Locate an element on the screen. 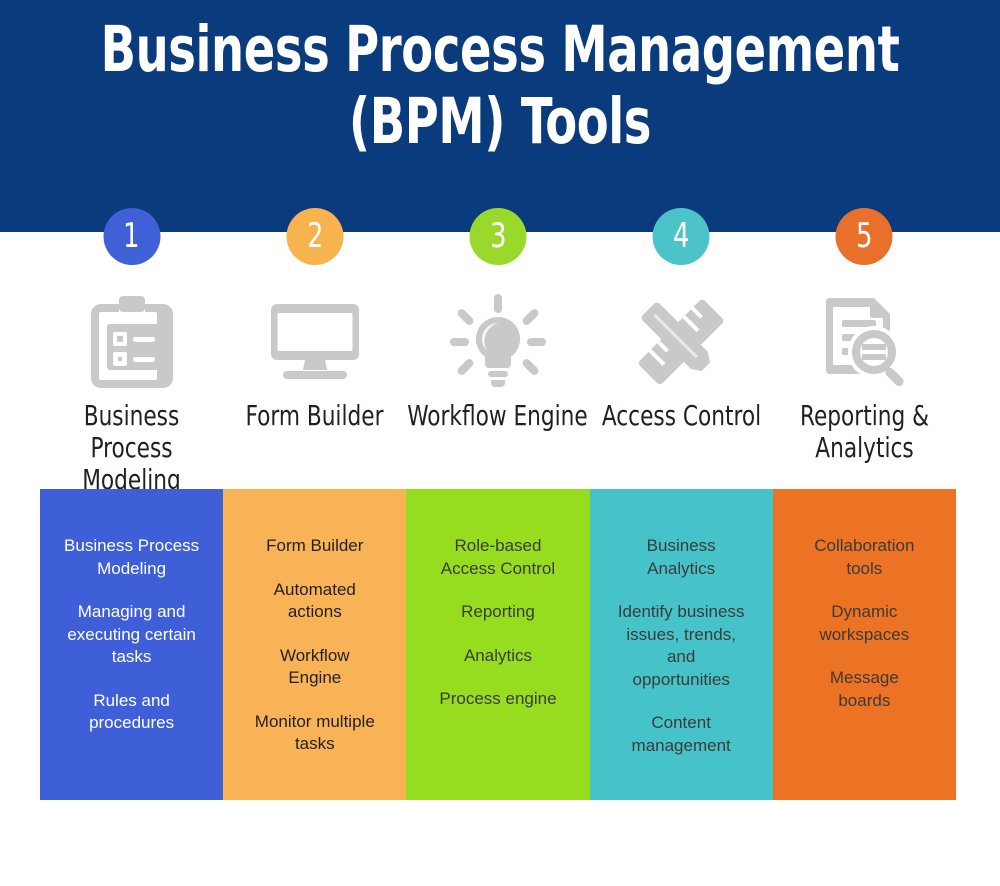  number-badge-3-label: 3 is located at coordinates (498, 235).